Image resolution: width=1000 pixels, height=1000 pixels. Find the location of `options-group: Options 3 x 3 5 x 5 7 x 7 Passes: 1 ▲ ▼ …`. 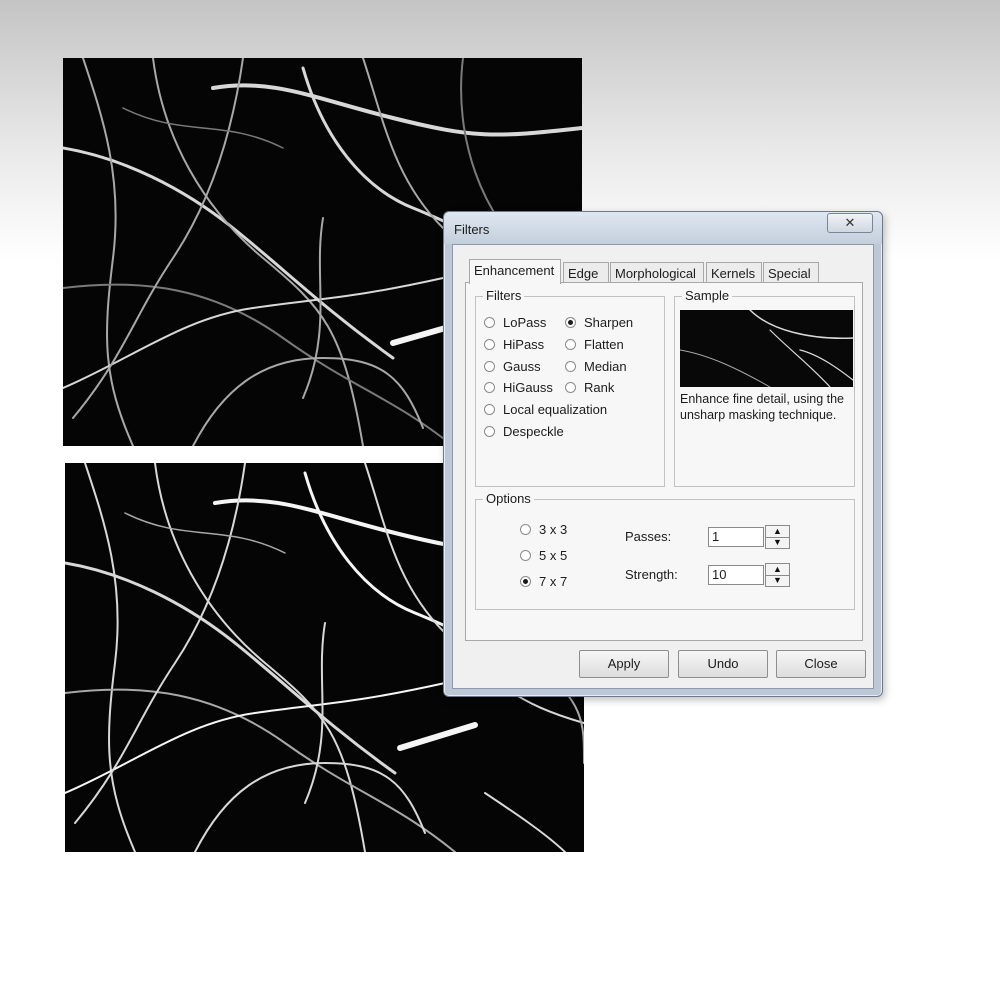

options-group: Options 3 x 3 5 x 5 7 x 7 Passes: 1 ▲ ▼ … is located at coordinates (665, 550).